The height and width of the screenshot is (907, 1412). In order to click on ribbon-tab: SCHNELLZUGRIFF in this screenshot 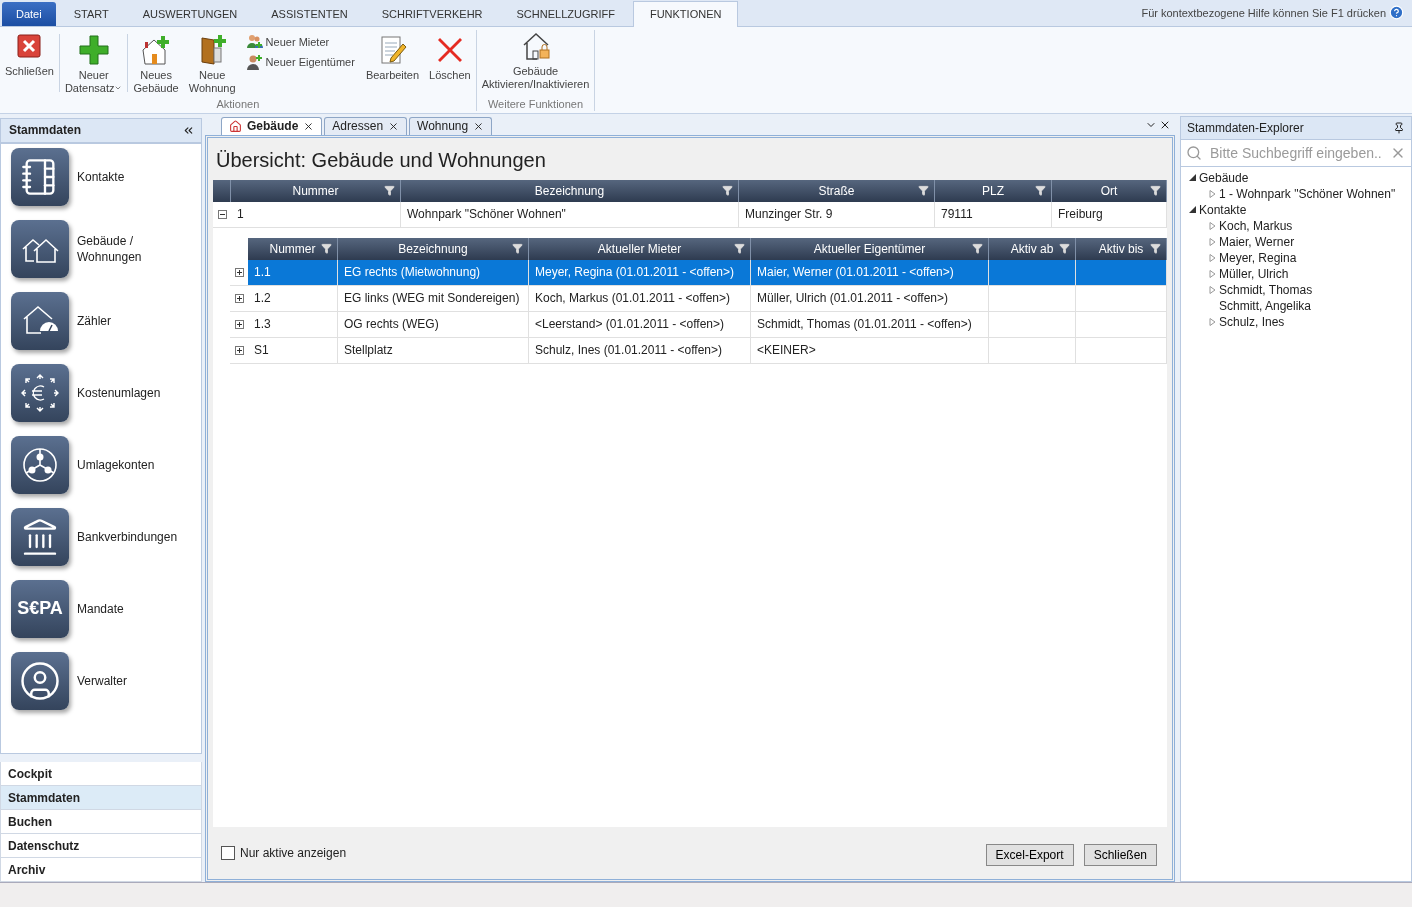, I will do `click(565, 13)`.